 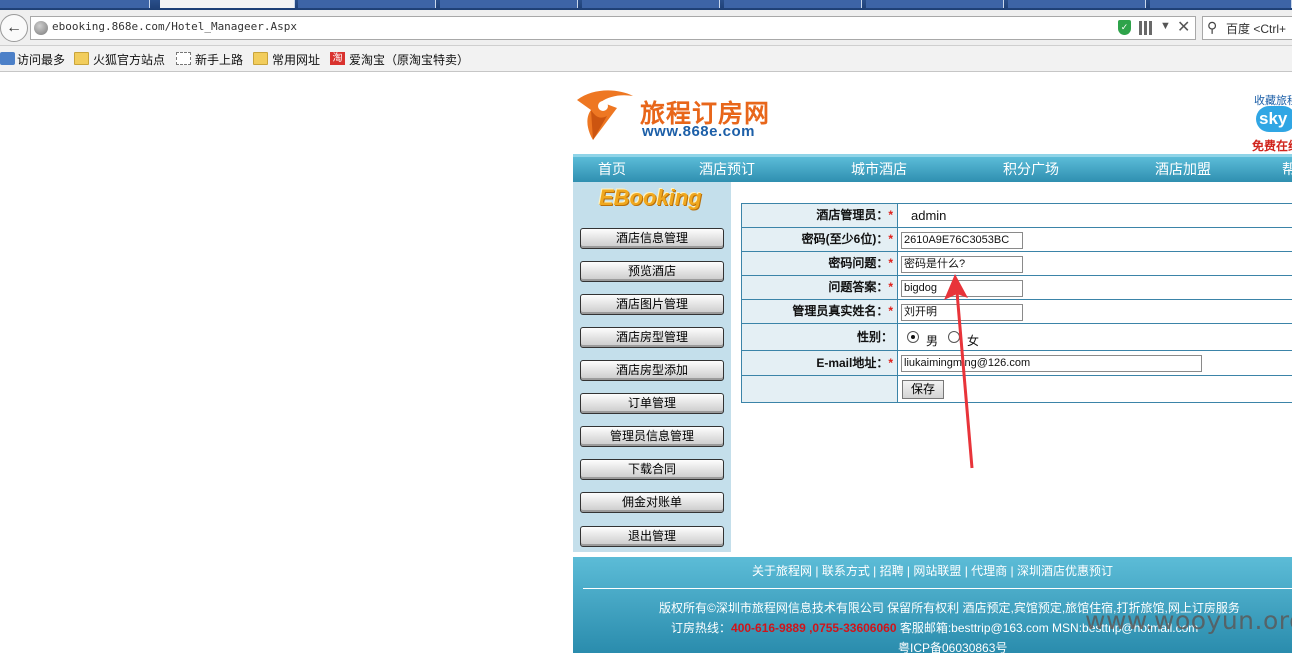 What do you see at coordinates (129, 59) in the screenshot?
I see `bookmark-firefox-site: 火狐官方站点` at bounding box center [129, 59].